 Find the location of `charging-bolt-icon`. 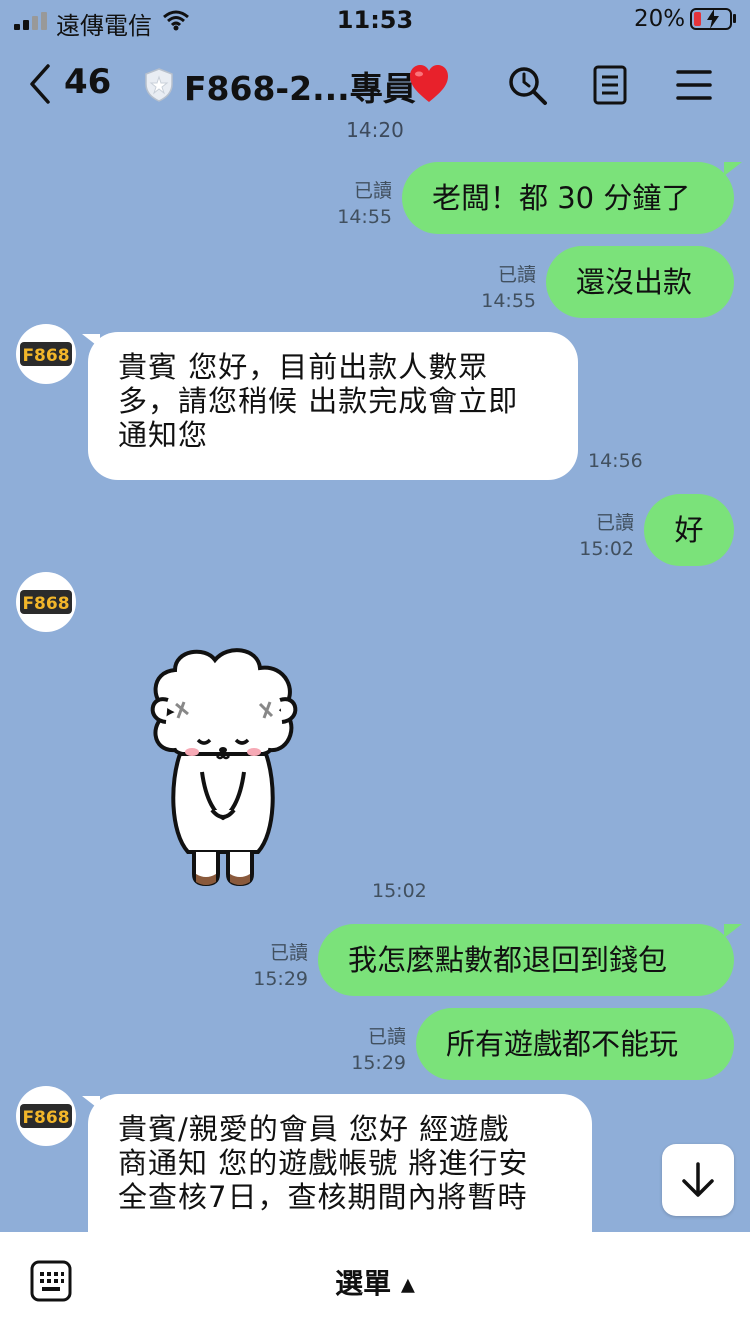

charging-bolt-icon is located at coordinates (713, 19).